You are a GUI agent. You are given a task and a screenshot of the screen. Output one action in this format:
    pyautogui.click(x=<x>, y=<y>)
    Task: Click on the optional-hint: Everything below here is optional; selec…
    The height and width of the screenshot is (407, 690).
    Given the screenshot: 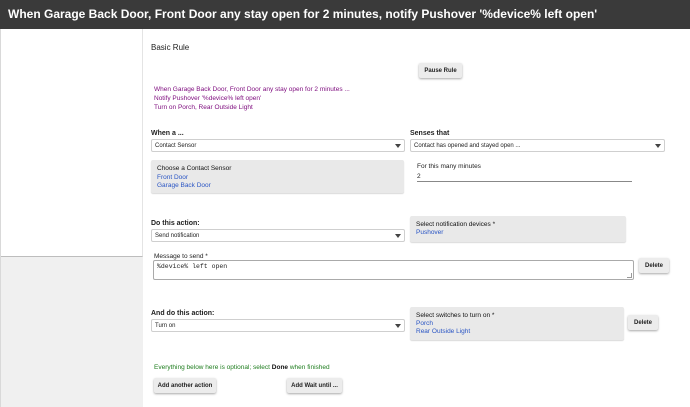 What is the action you would take?
    pyautogui.click(x=242, y=367)
    